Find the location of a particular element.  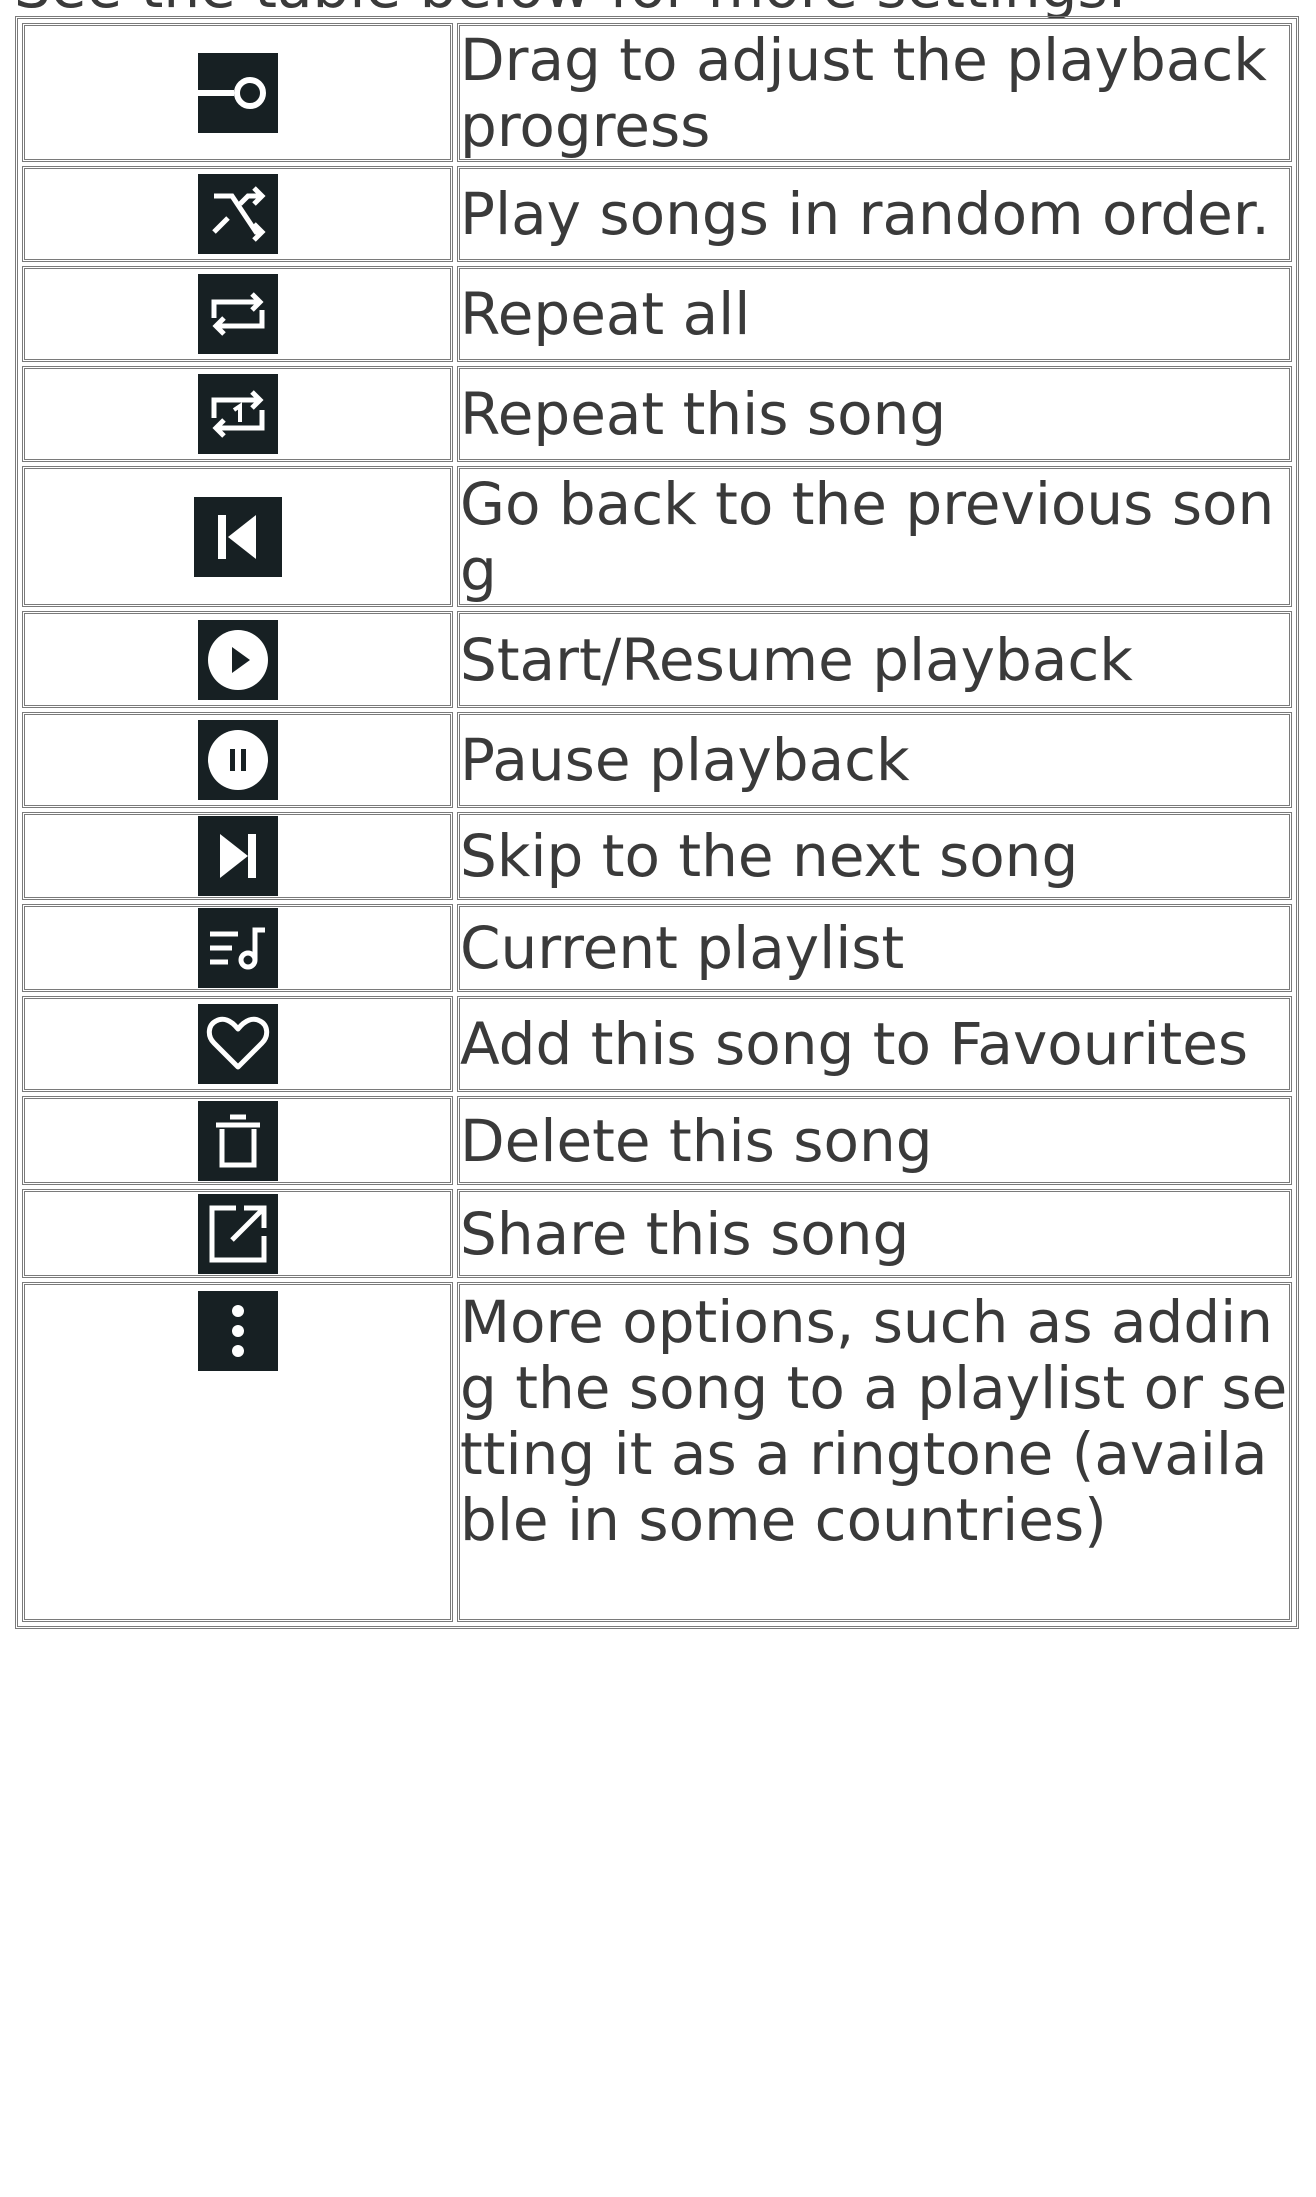

table-row: Play songs in random order. is located at coordinates (657, 214).